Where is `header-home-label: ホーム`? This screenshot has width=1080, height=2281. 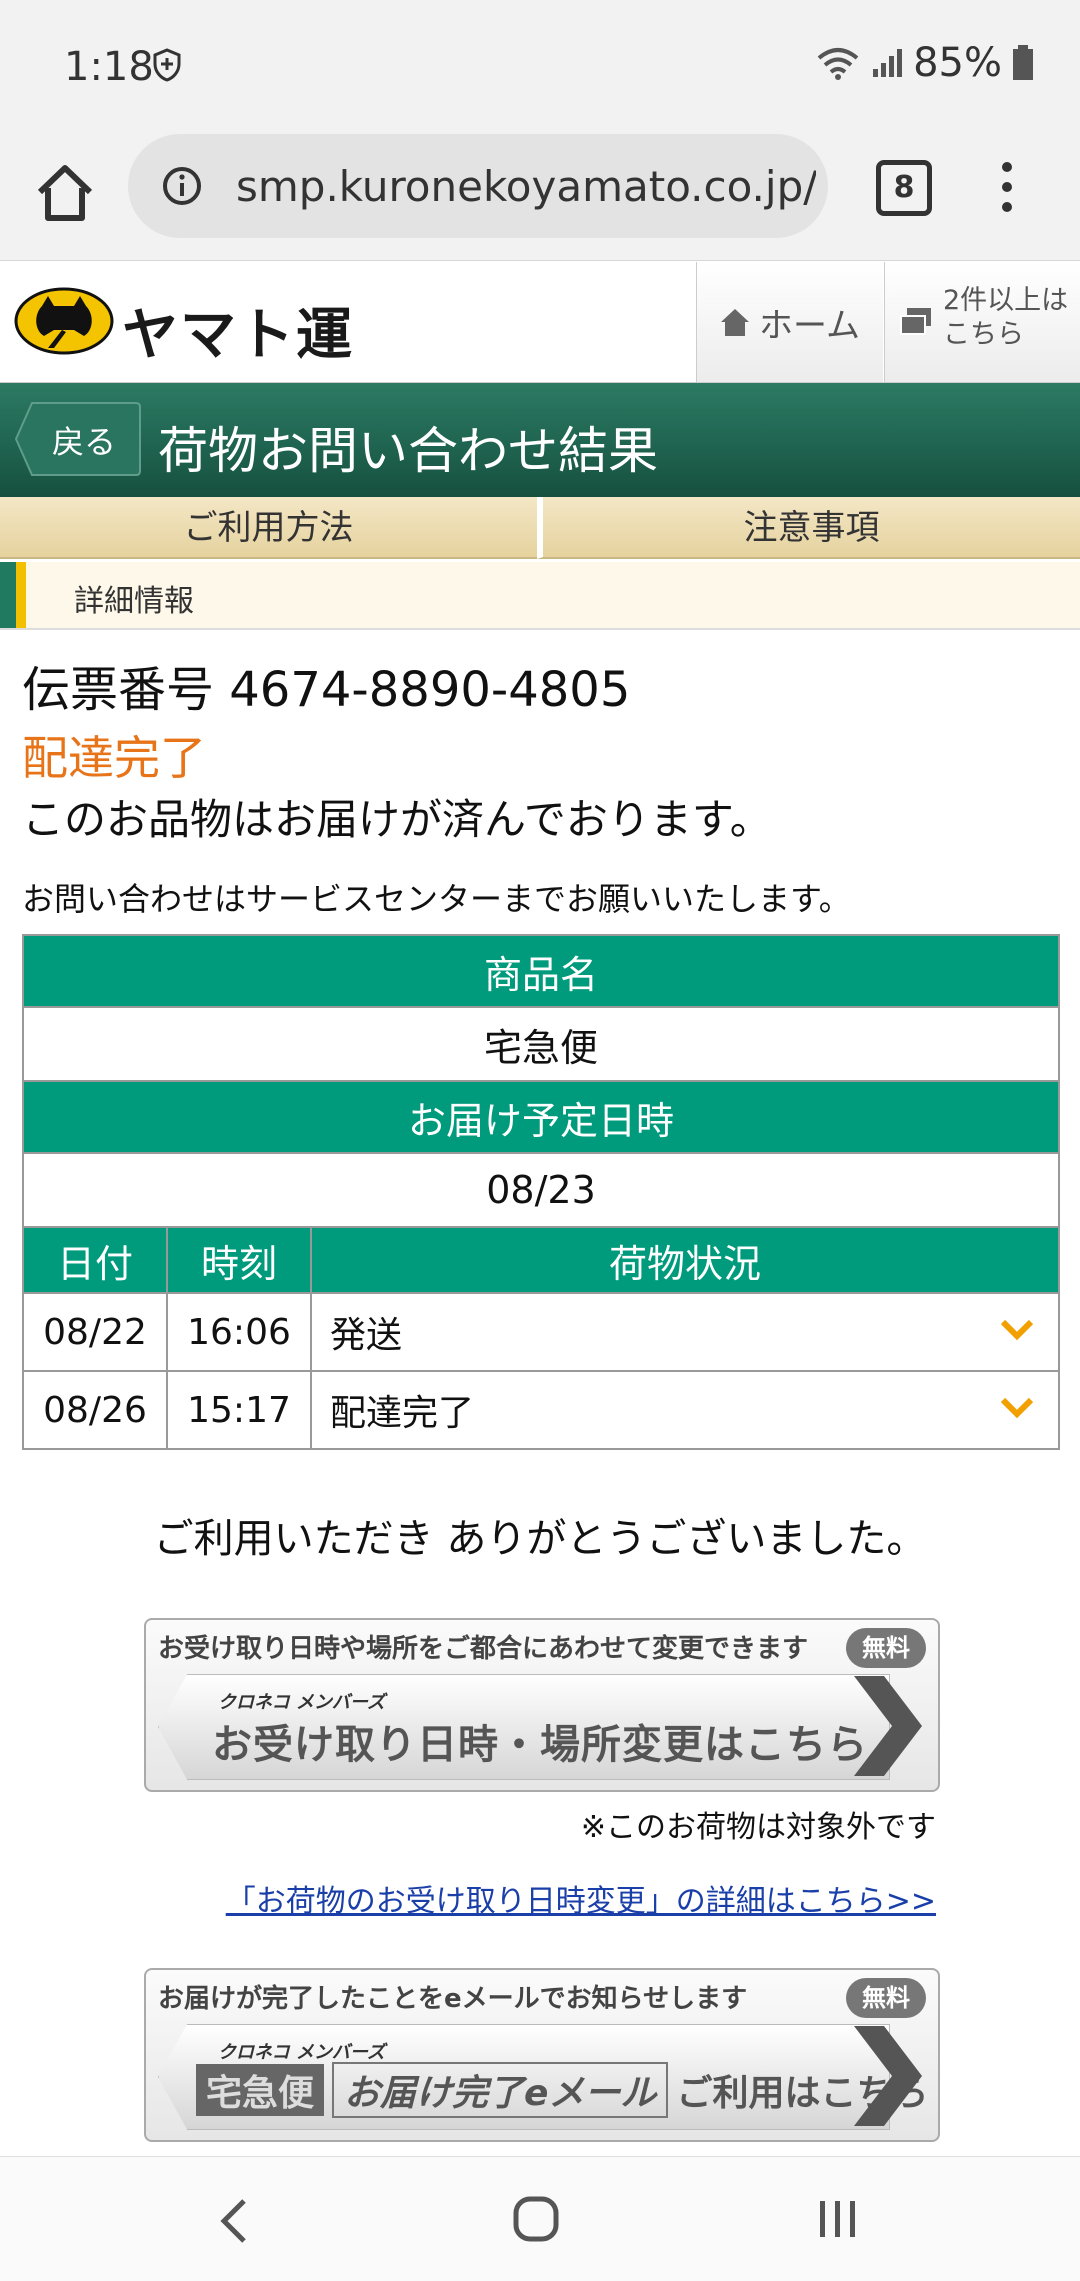 header-home-label: ホーム is located at coordinates (809, 326).